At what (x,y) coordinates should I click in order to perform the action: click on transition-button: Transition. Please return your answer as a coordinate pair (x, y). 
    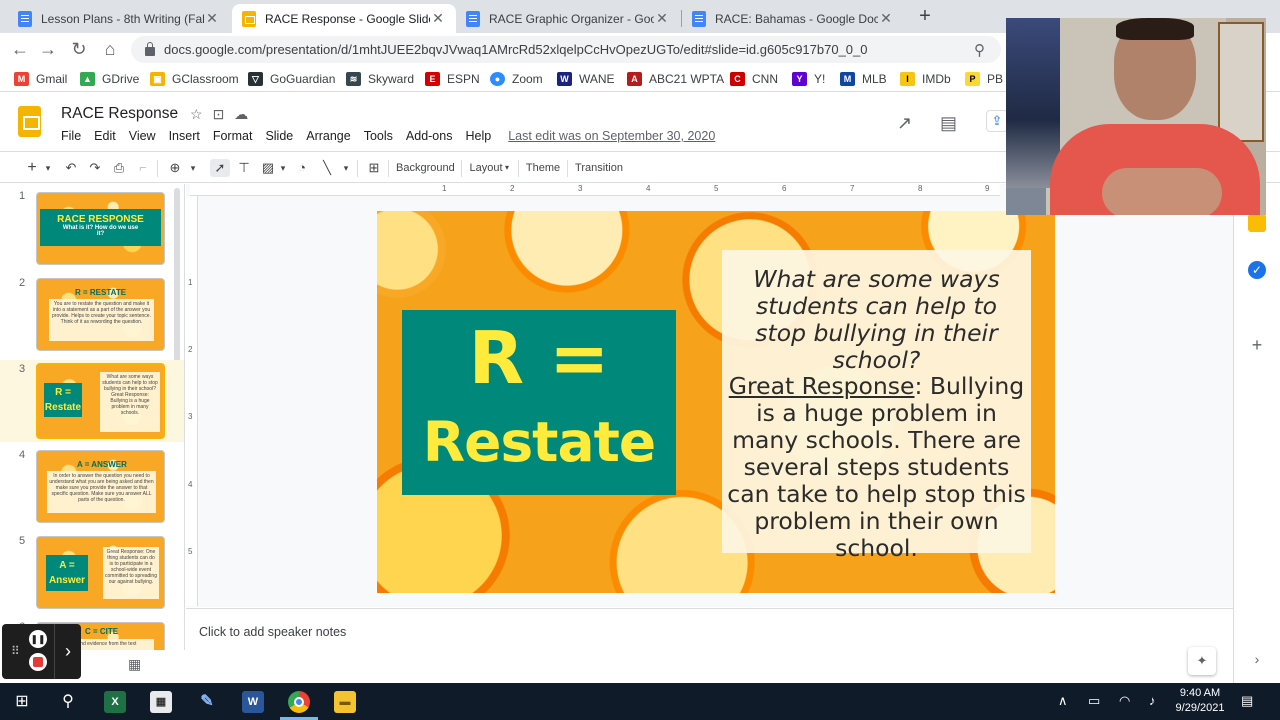
    Looking at the image, I should click on (599, 168).